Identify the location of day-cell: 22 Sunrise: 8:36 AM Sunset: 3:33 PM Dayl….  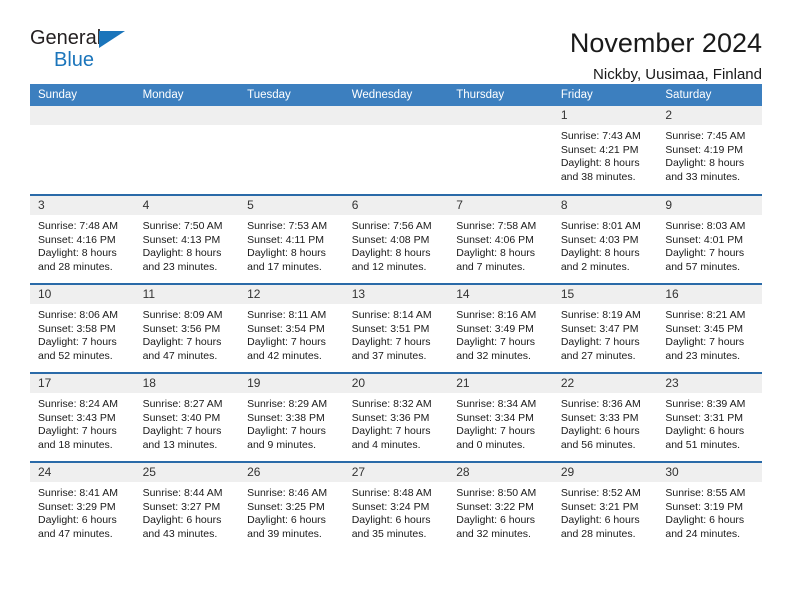
(605, 417).